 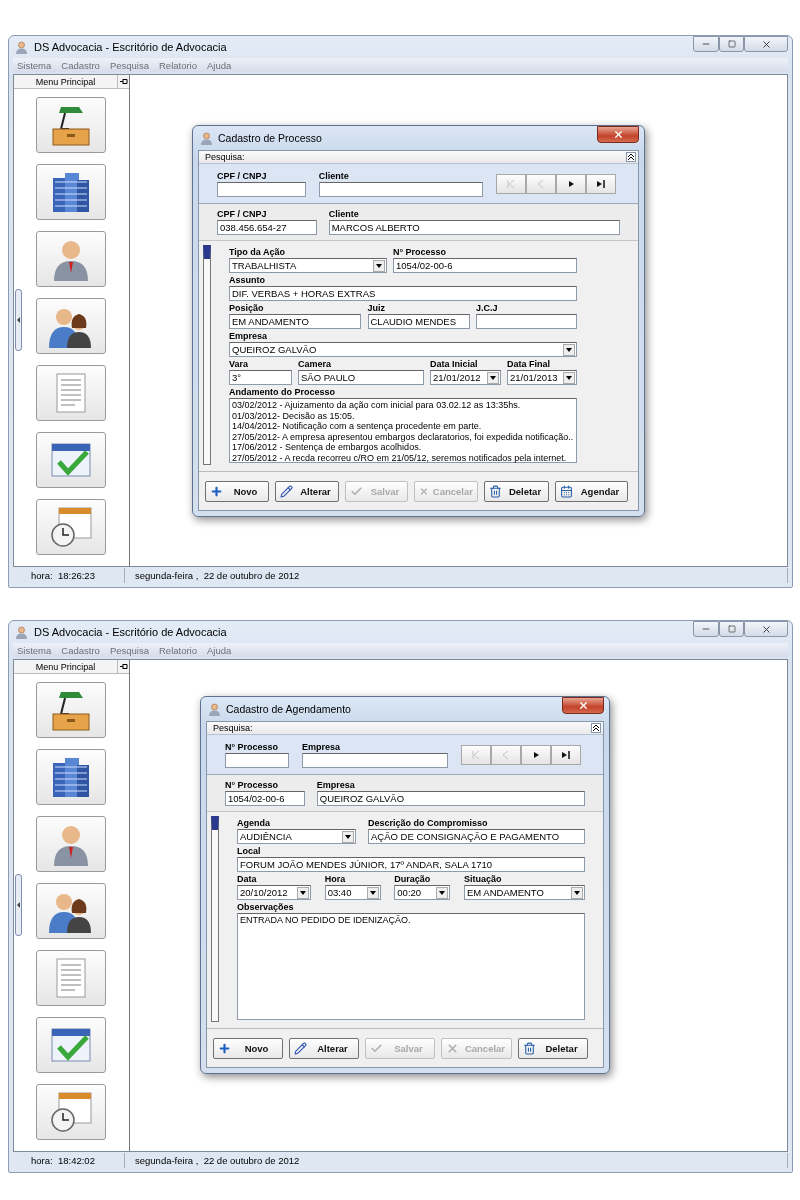 I want to click on dropdown-field: 21/01/2012, so click(x=465, y=377).